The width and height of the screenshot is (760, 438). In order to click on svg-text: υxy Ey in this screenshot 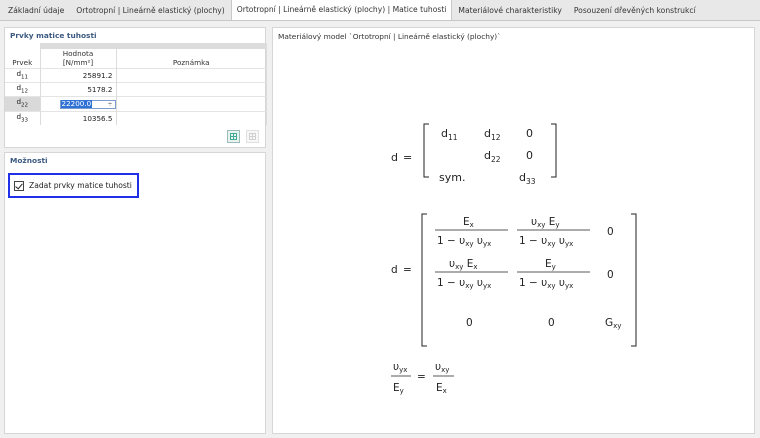, I will do `click(545, 222)`.